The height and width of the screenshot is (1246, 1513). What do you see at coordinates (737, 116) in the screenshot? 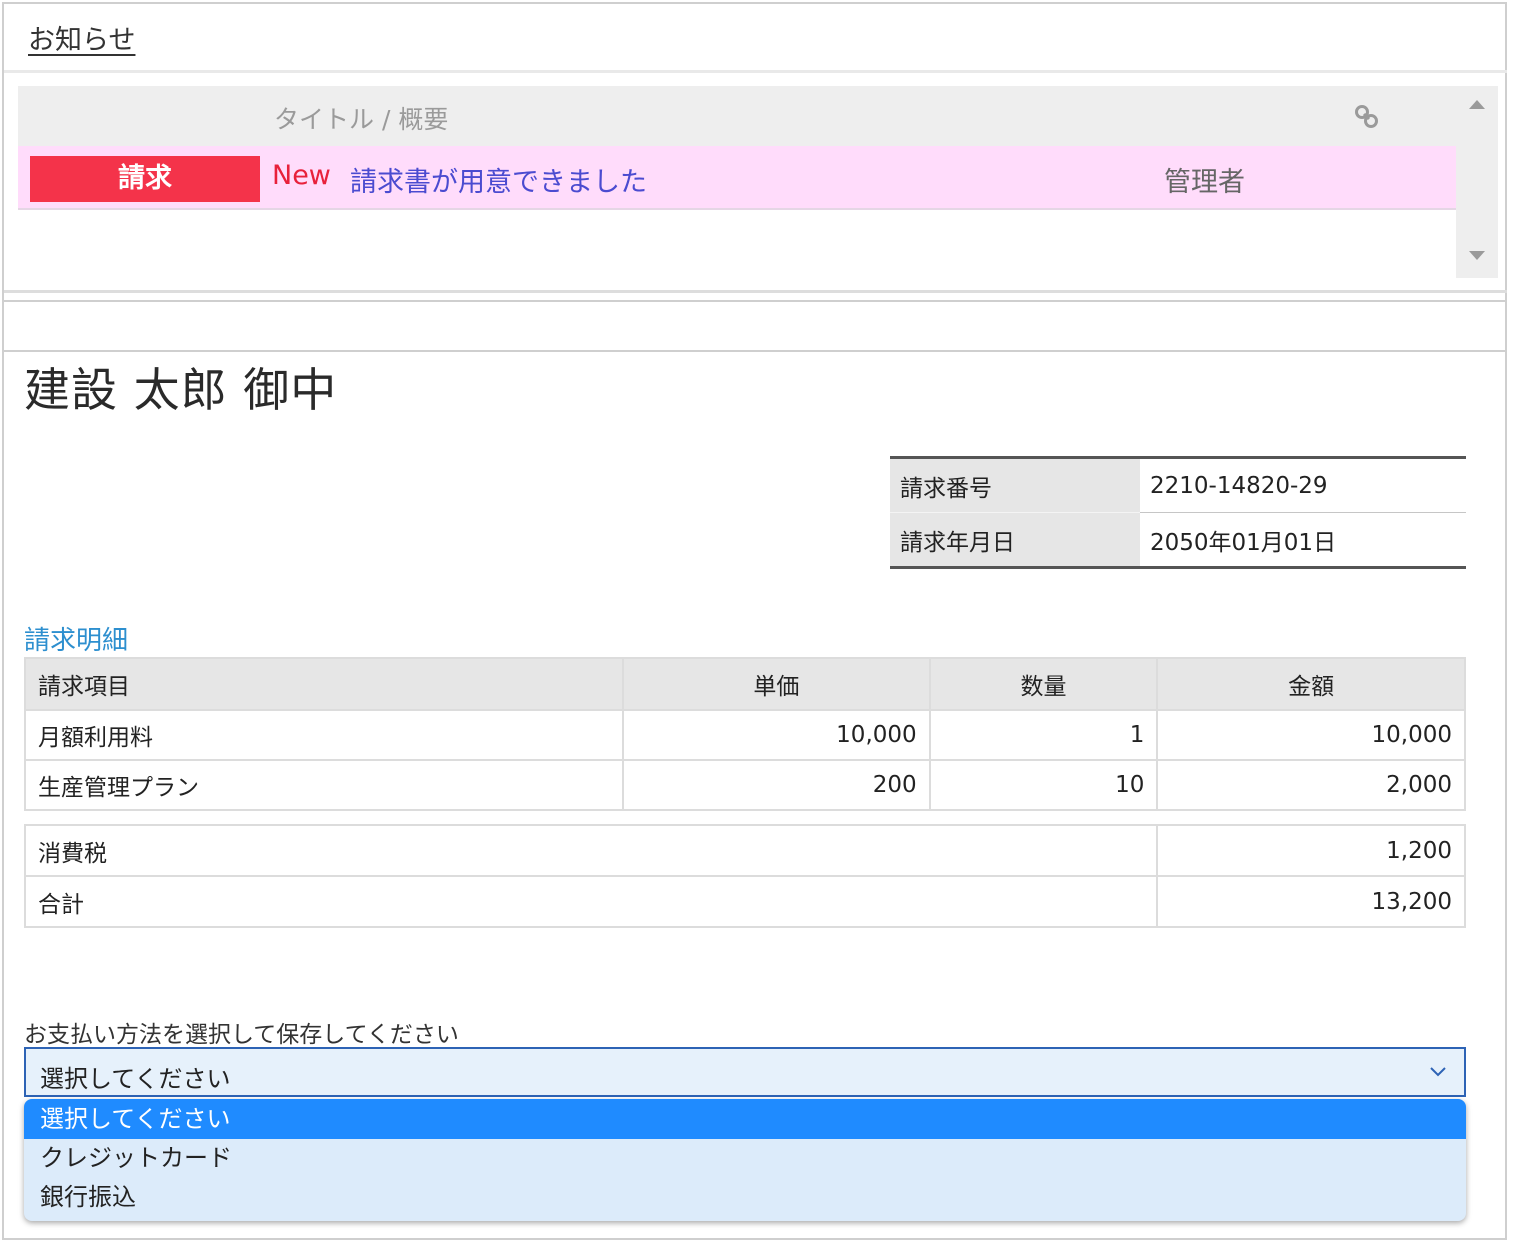
I see `notice-list-header: タイトル / 概要` at bounding box center [737, 116].